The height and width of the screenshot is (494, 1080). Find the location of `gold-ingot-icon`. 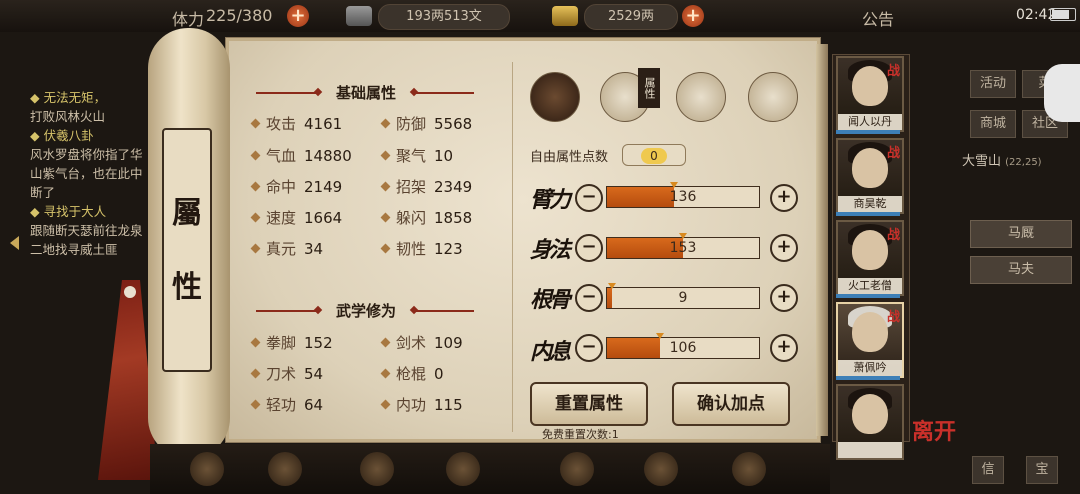

gold-ingot-icon is located at coordinates (565, 16).